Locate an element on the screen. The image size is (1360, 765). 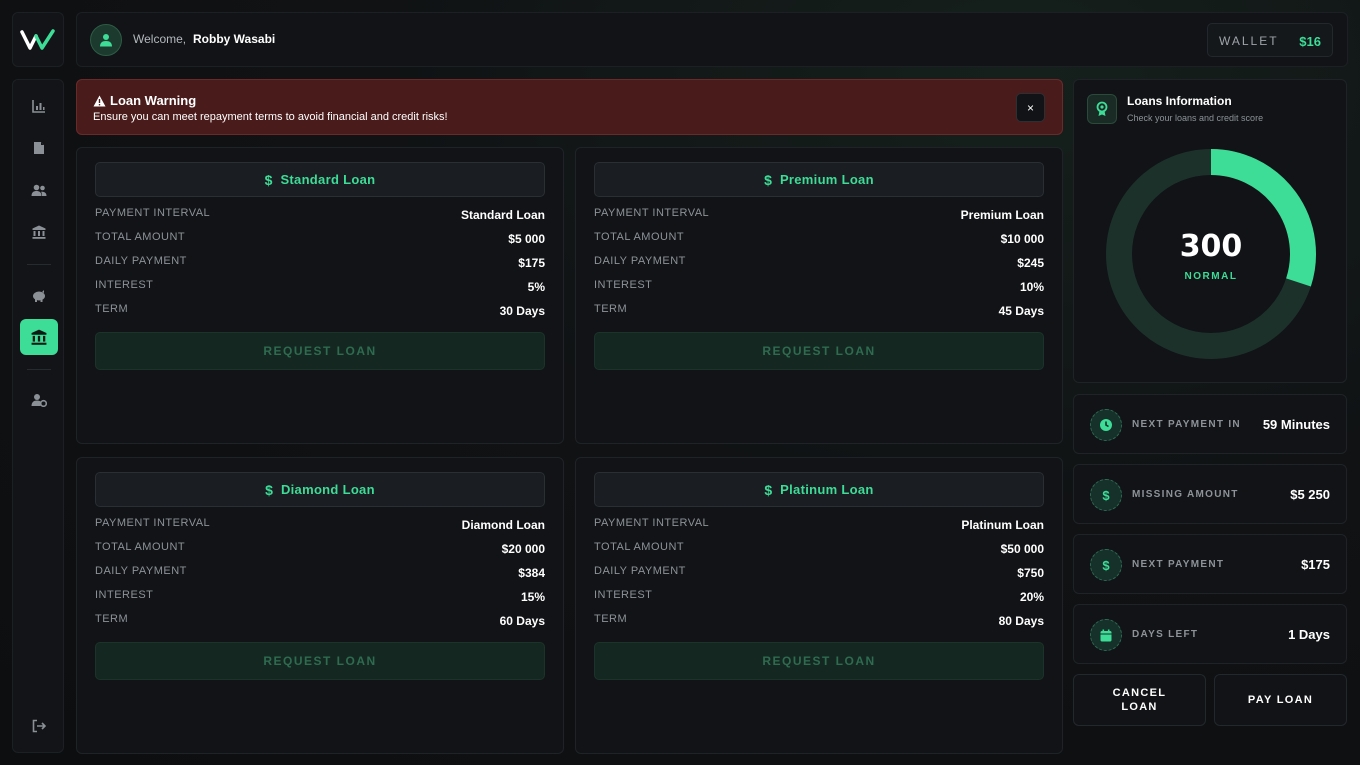
user-icon is located at coordinates (106, 40).